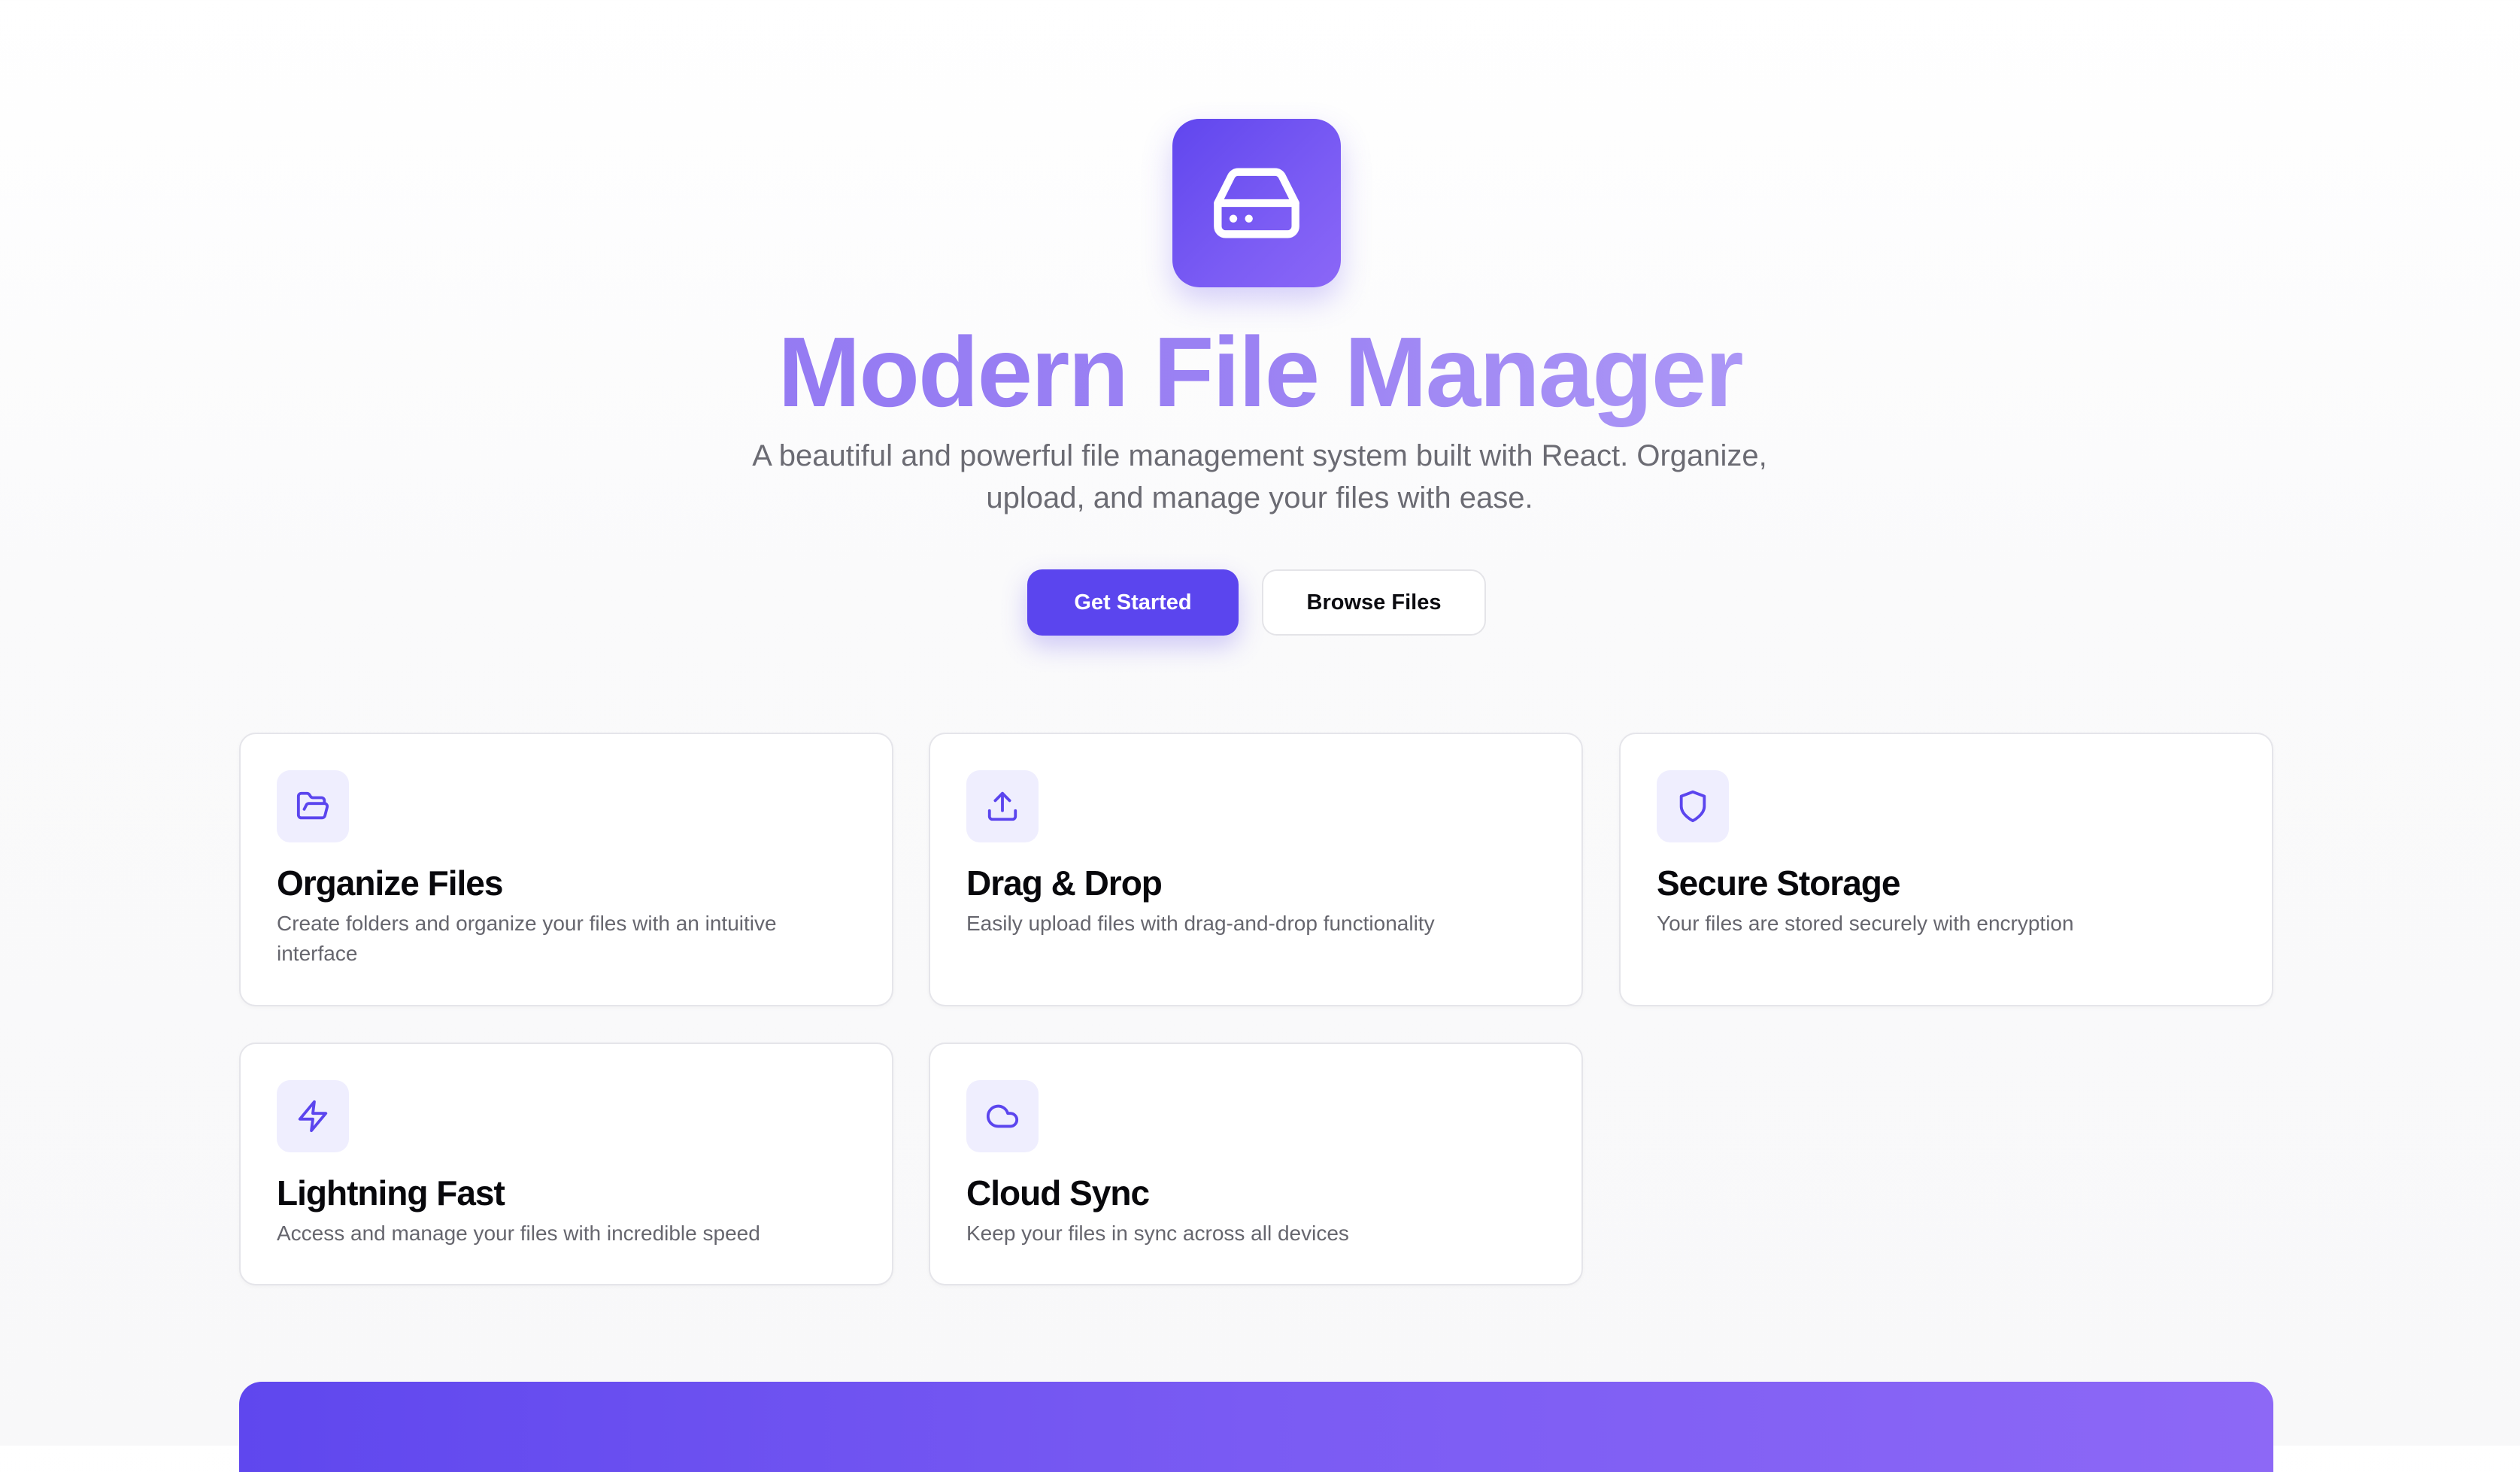  I want to click on folder-open-icon, so click(313, 806).